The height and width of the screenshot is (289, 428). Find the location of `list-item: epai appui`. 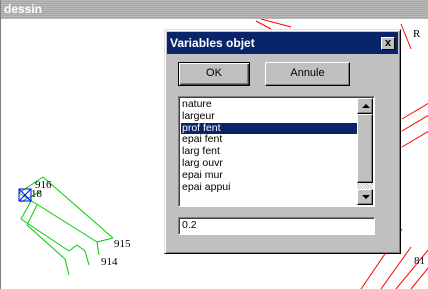

list-item: epai appui is located at coordinates (269, 187).